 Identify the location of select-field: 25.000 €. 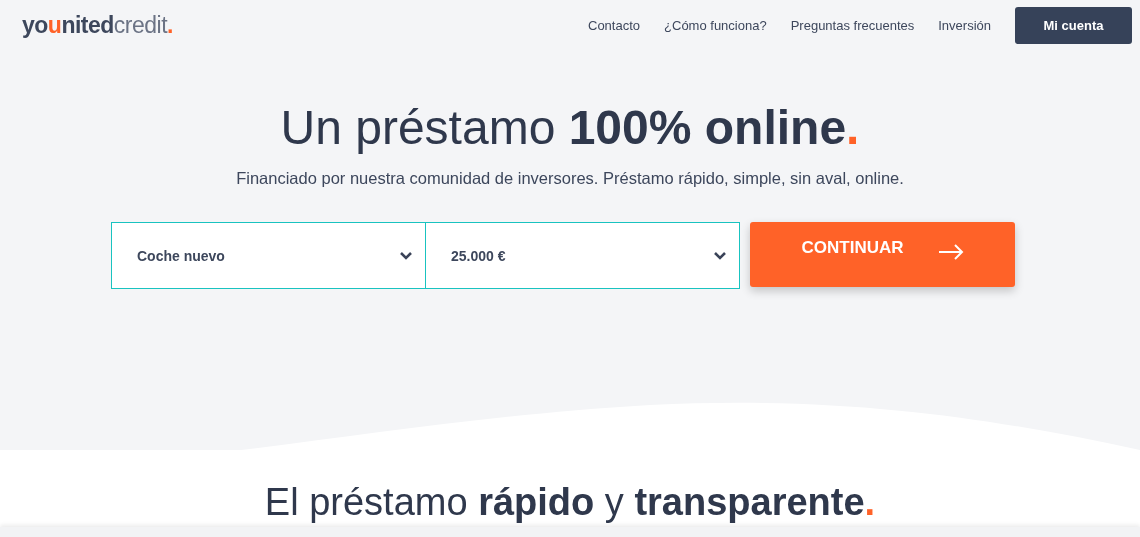
(583, 255).